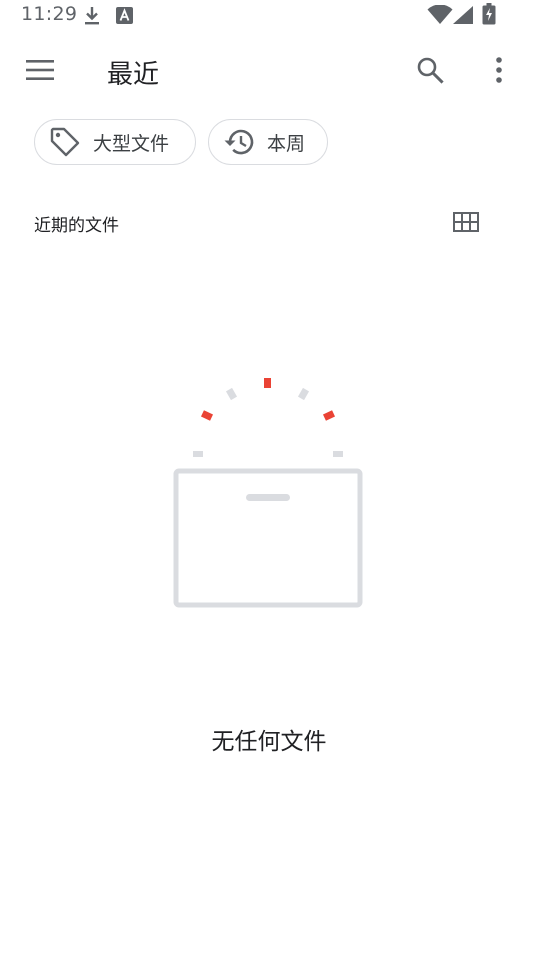 This screenshot has width=538, height=958. Describe the element at coordinates (76, 226) in the screenshot. I see `section-label: 近期的文件` at that location.